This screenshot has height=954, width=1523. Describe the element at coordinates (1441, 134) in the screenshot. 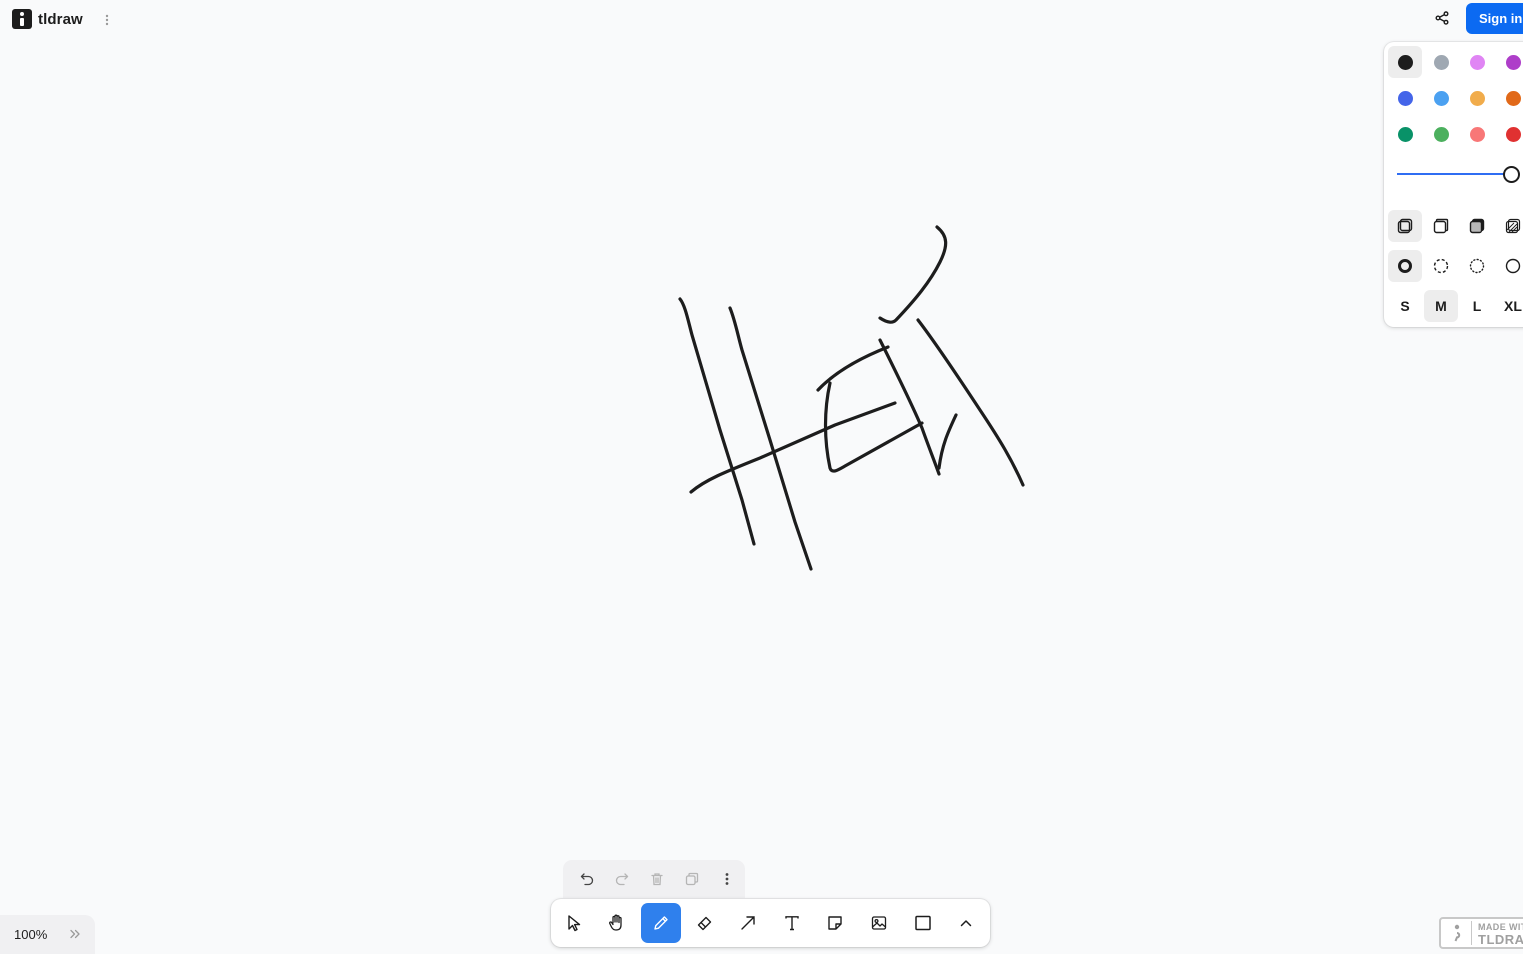

I see `color-swatch-light-green` at that location.